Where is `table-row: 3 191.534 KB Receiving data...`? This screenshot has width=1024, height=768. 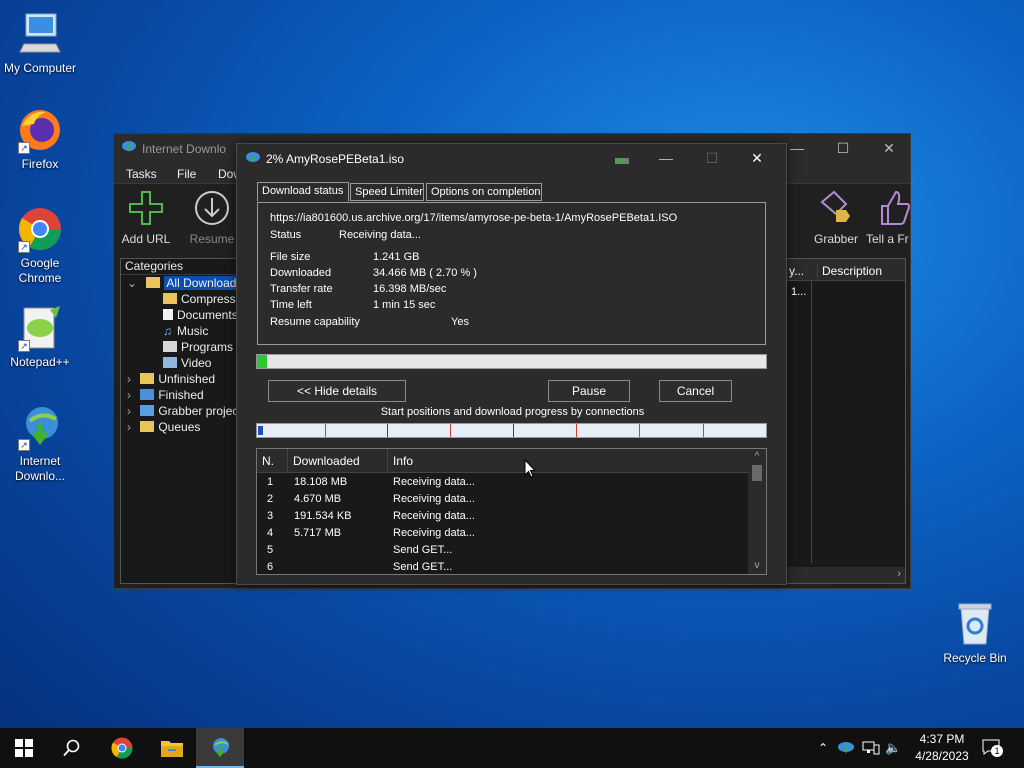 table-row: 3 191.534 KB Receiving data... is located at coordinates (502, 516).